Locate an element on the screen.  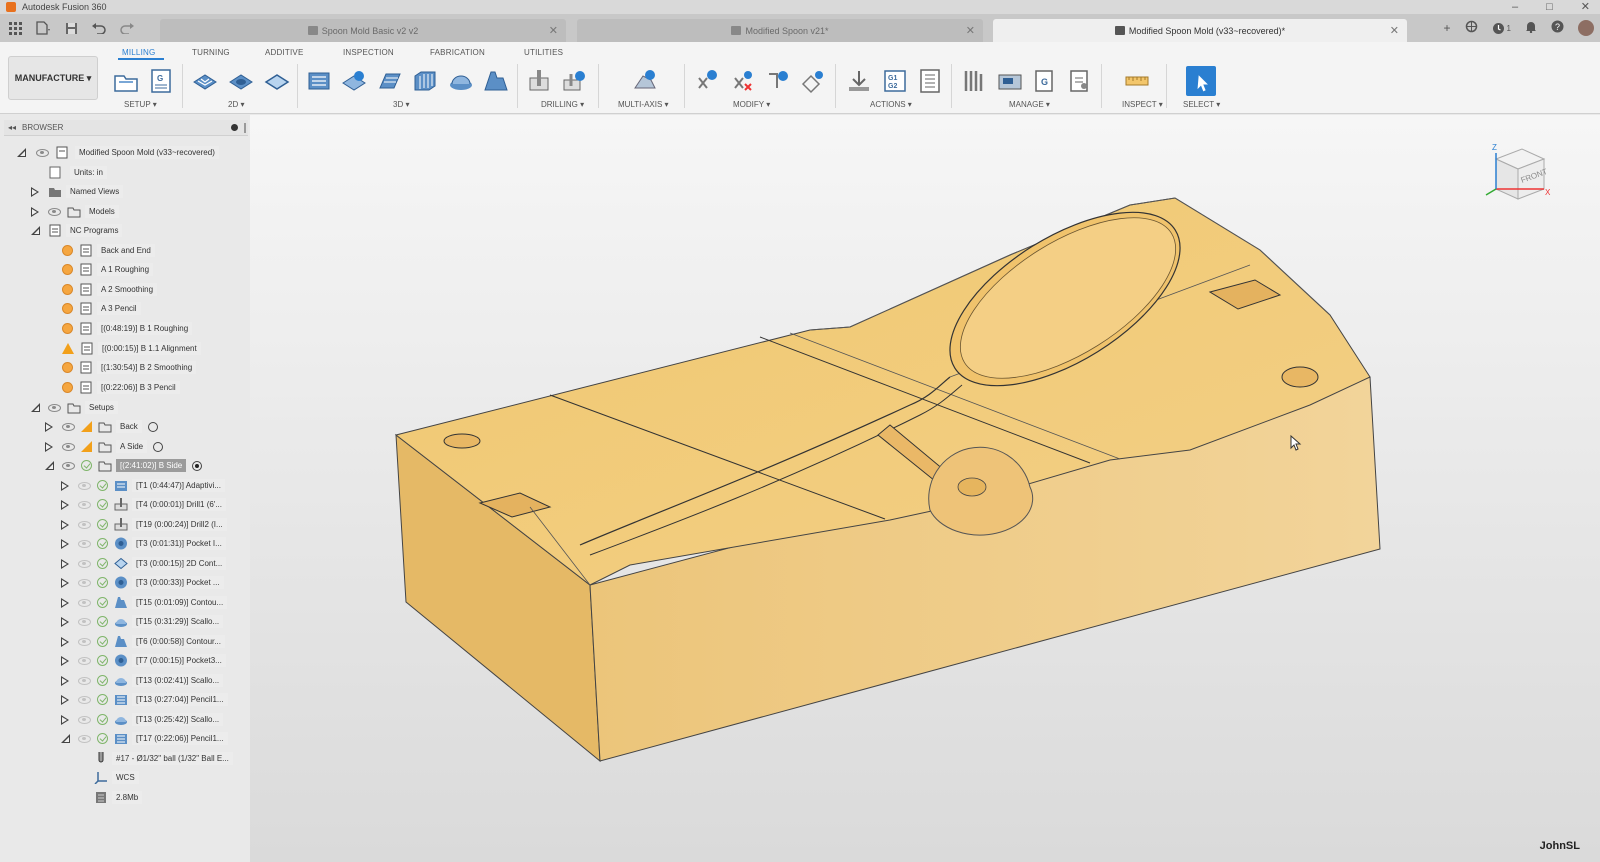
nc-program-item: Back and End is located at coordinates (108, 250).